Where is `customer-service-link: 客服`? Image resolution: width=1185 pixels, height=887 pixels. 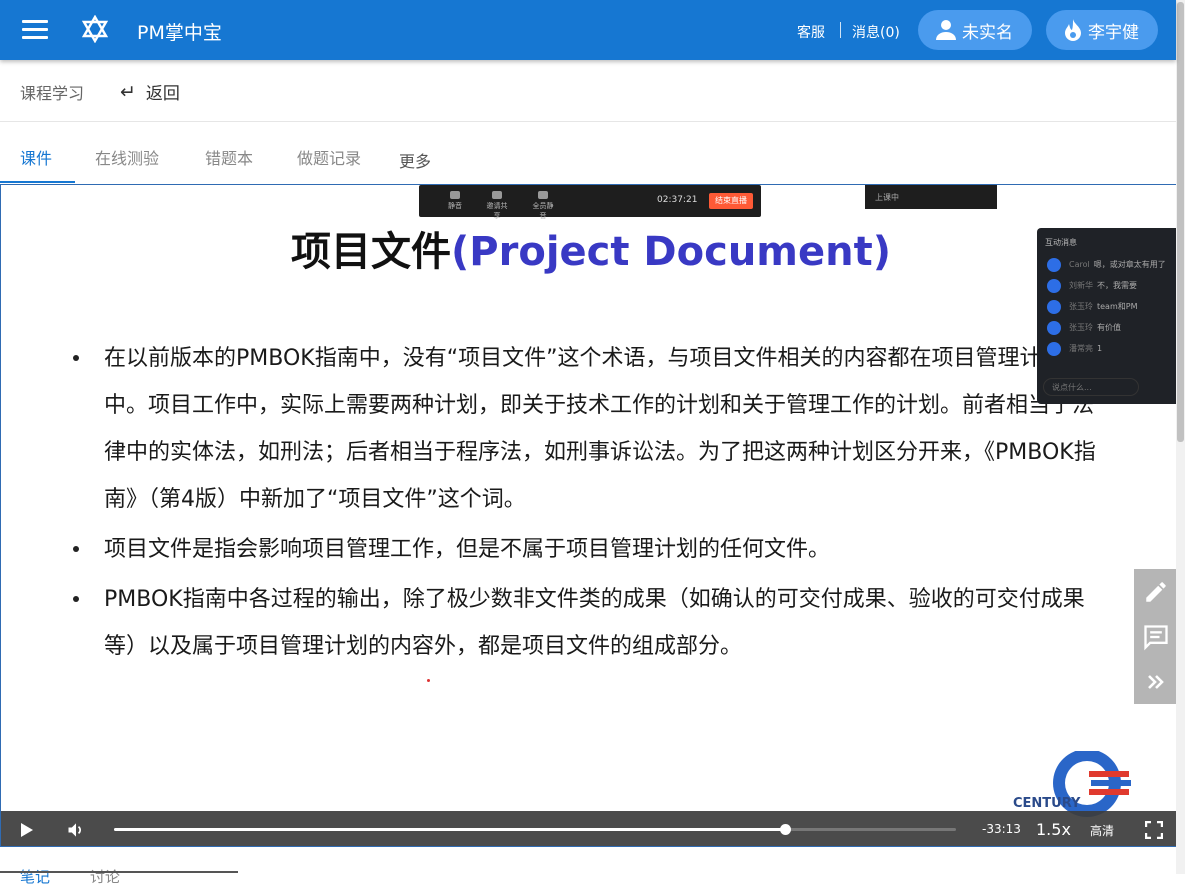 customer-service-link: 客服 is located at coordinates (811, 32).